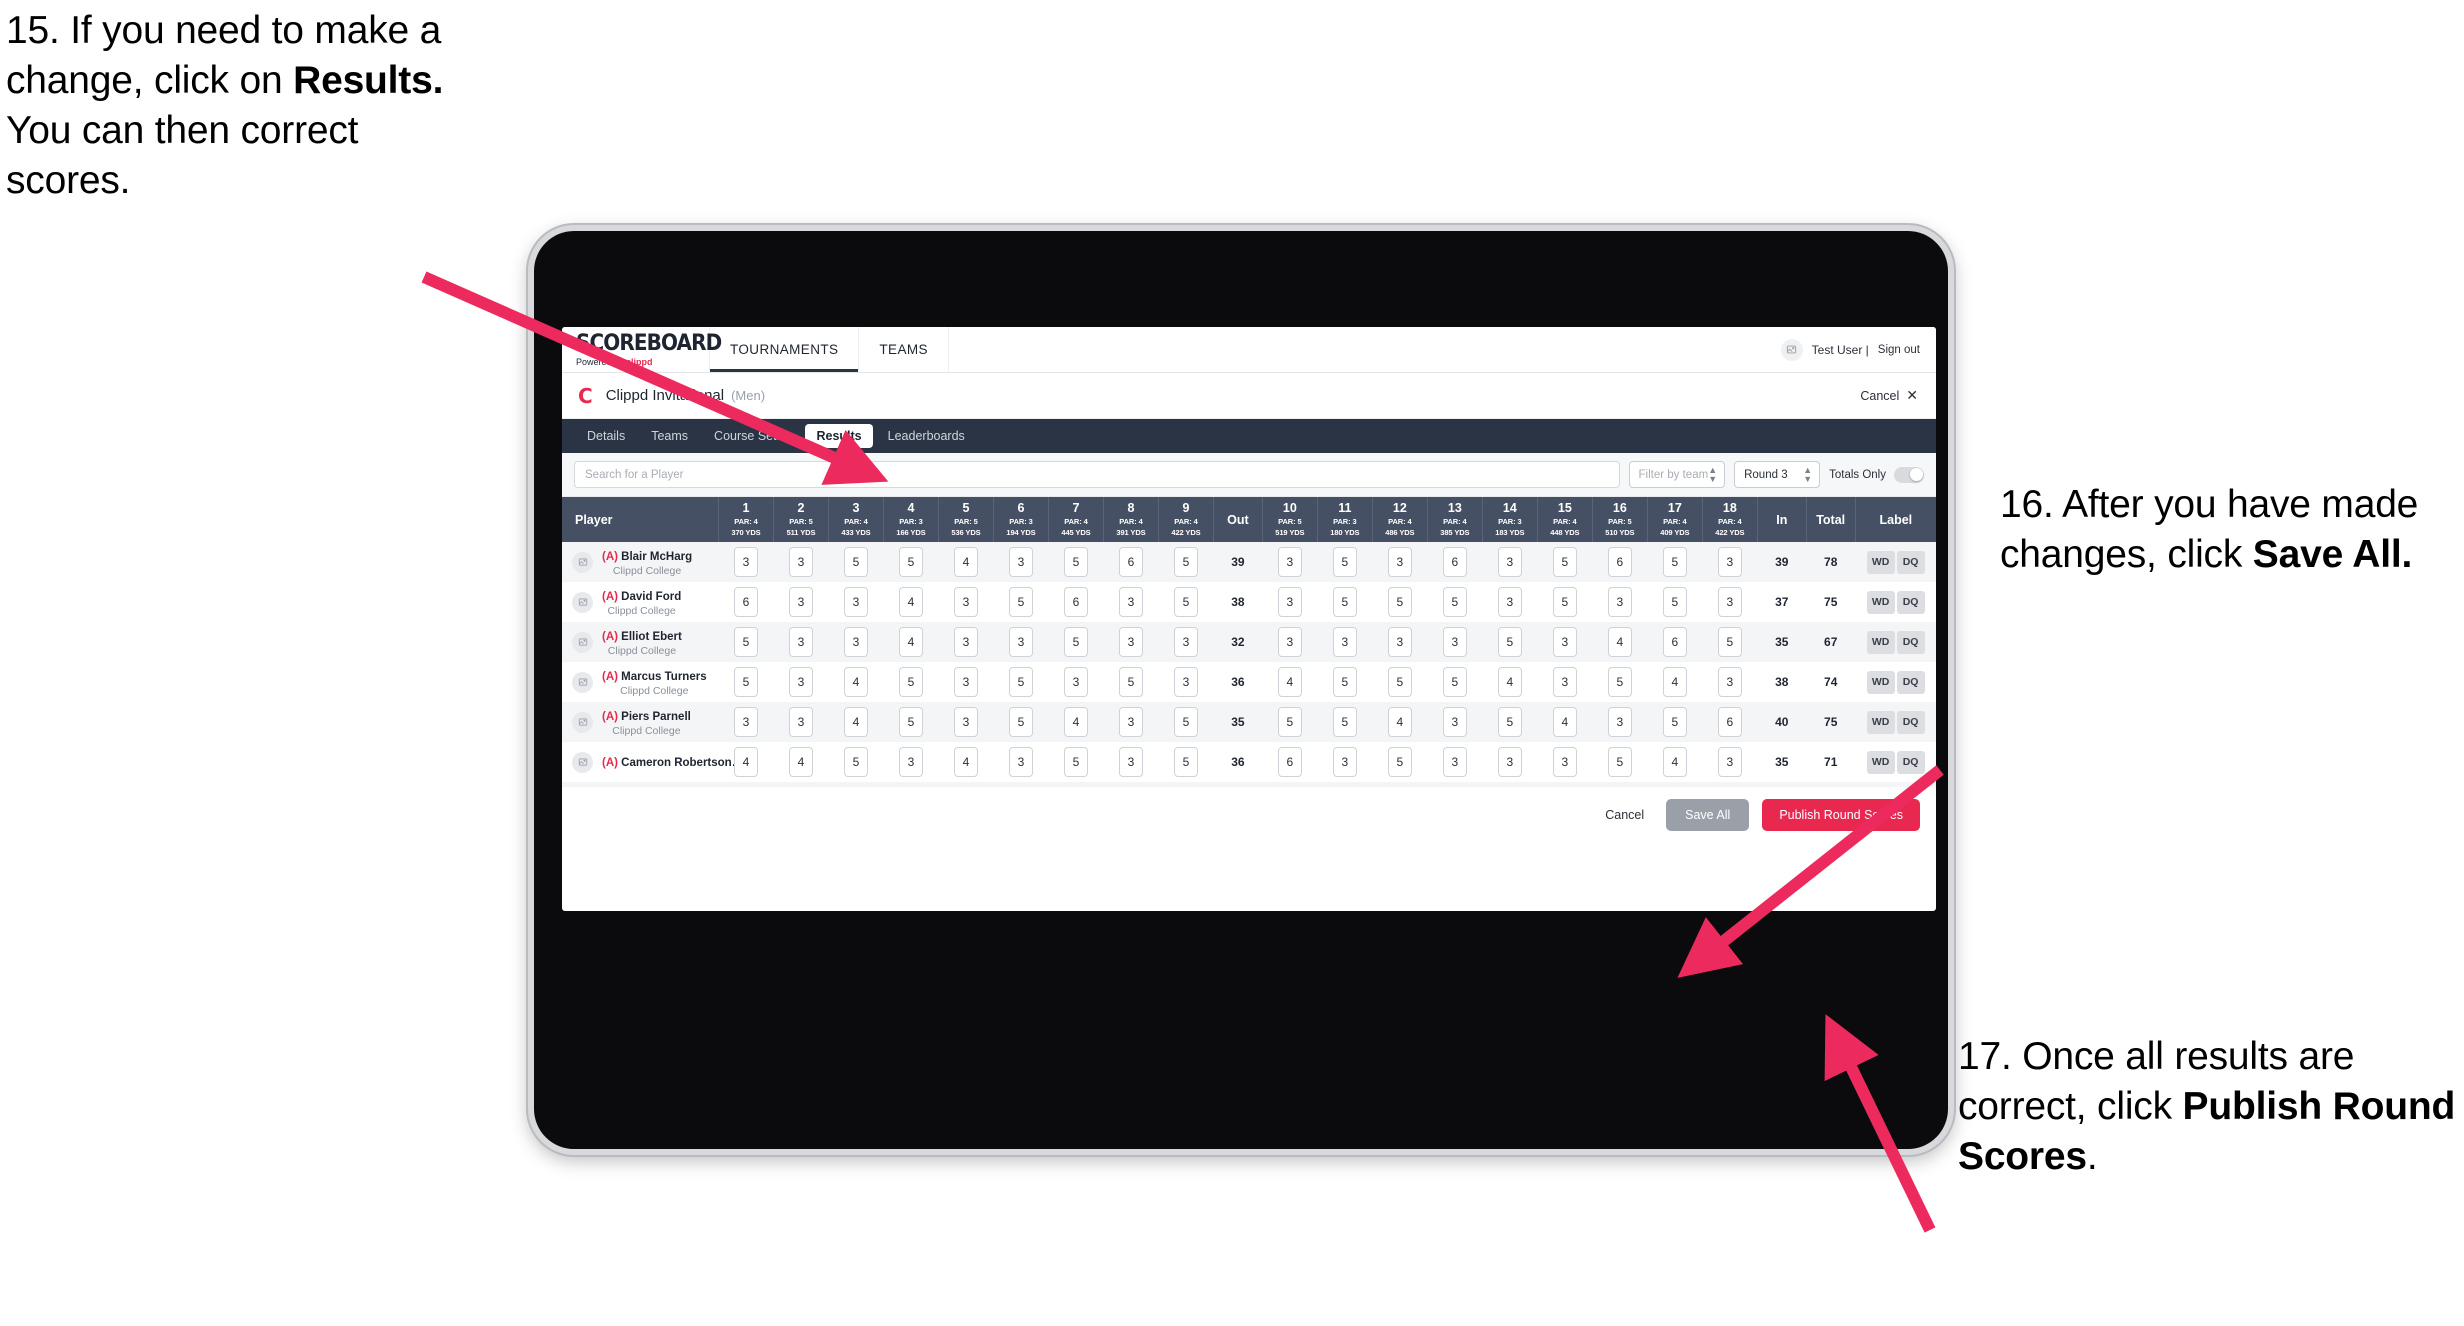 The width and height of the screenshot is (2464, 1326). What do you see at coordinates (1677, 474) in the screenshot?
I see `filter-by-team-select: Filter by team ▲ ▼` at bounding box center [1677, 474].